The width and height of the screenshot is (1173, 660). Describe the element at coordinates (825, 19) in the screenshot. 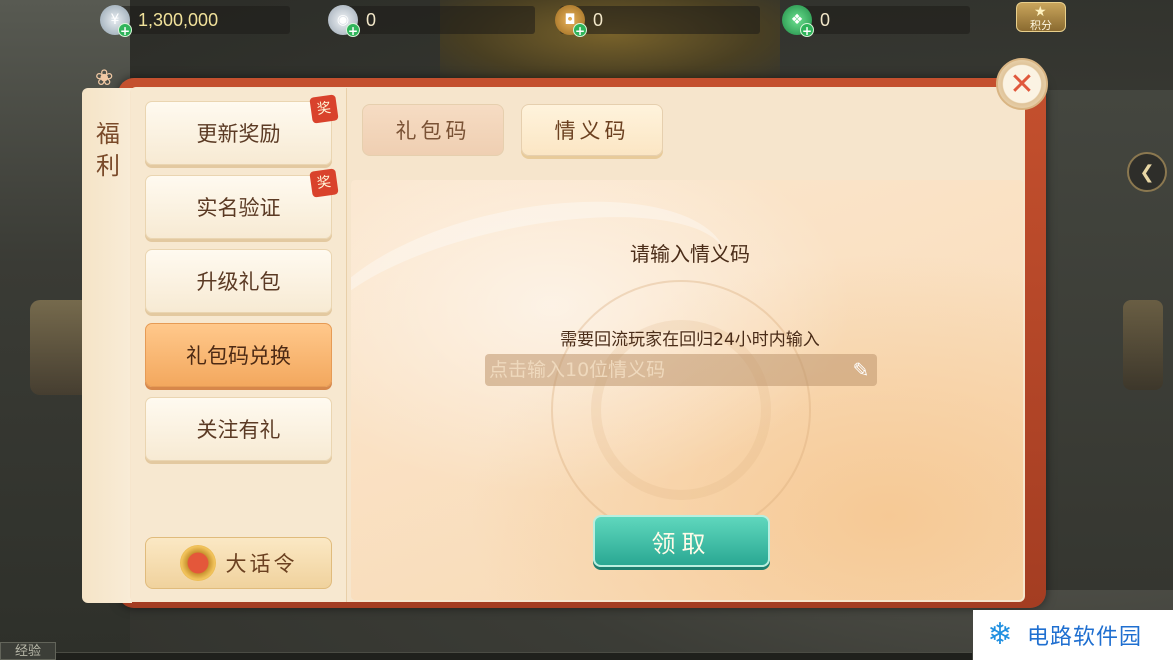

I see `jade-value: 0` at that location.